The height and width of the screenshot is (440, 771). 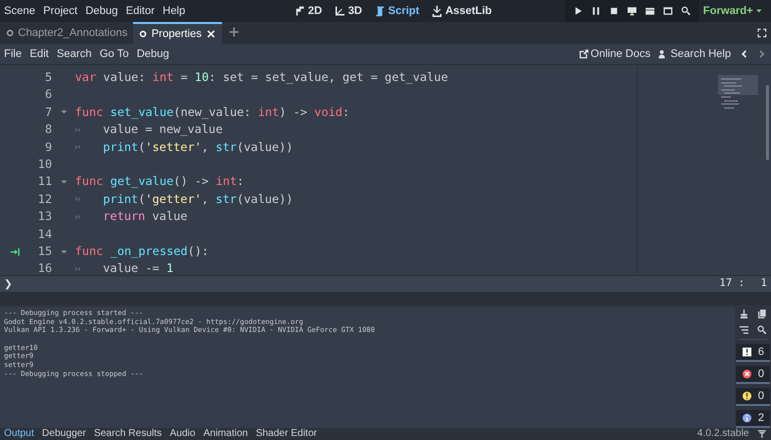 I want to click on menu-item: File, so click(x=13, y=54).